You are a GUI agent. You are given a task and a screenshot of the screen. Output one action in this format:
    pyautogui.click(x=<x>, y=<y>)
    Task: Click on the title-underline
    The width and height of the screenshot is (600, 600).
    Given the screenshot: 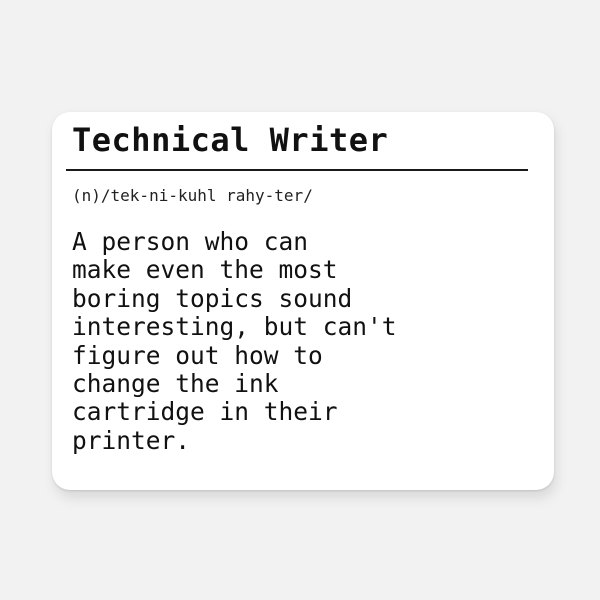 What is the action you would take?
    pyautogui.click(x=297, y=170)
    